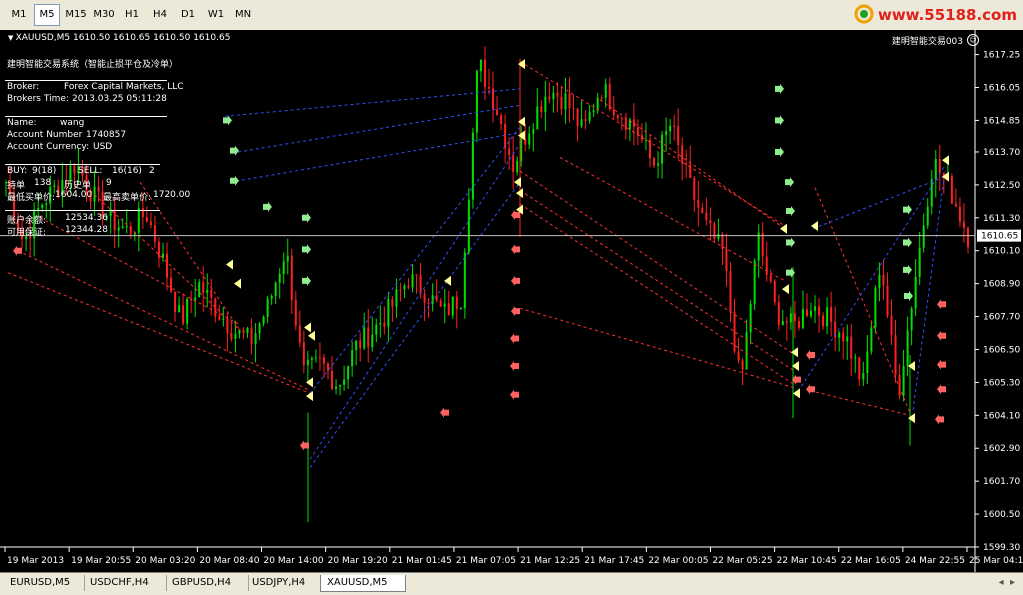  Describe the element at coordinates (22, 123) in the screenshot. I see `name-label: Name:` at that location.